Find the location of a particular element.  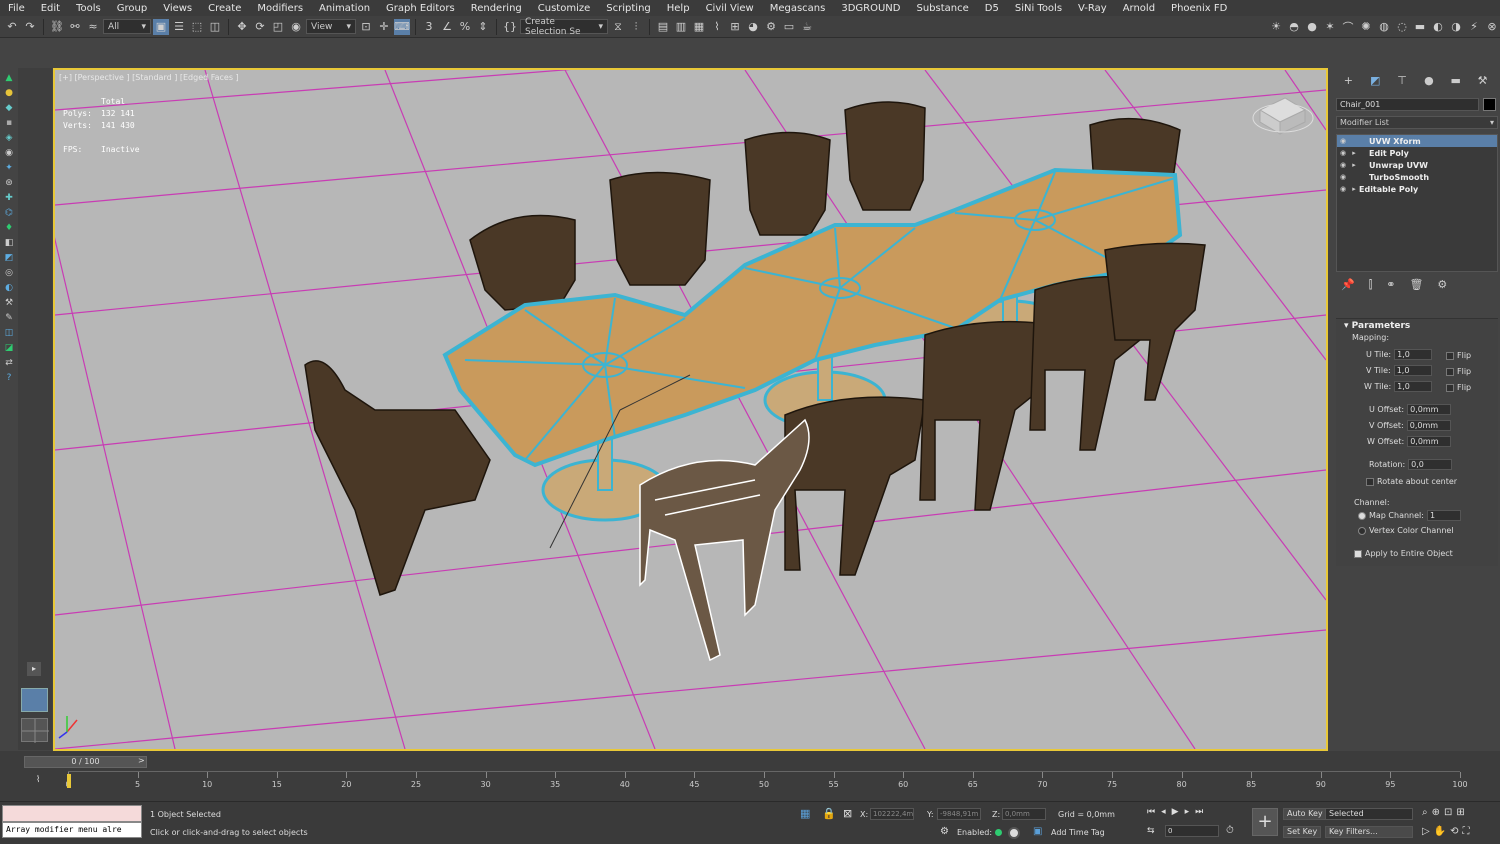

utilities-icon: ⚒ is located at coordinates (9, 303).